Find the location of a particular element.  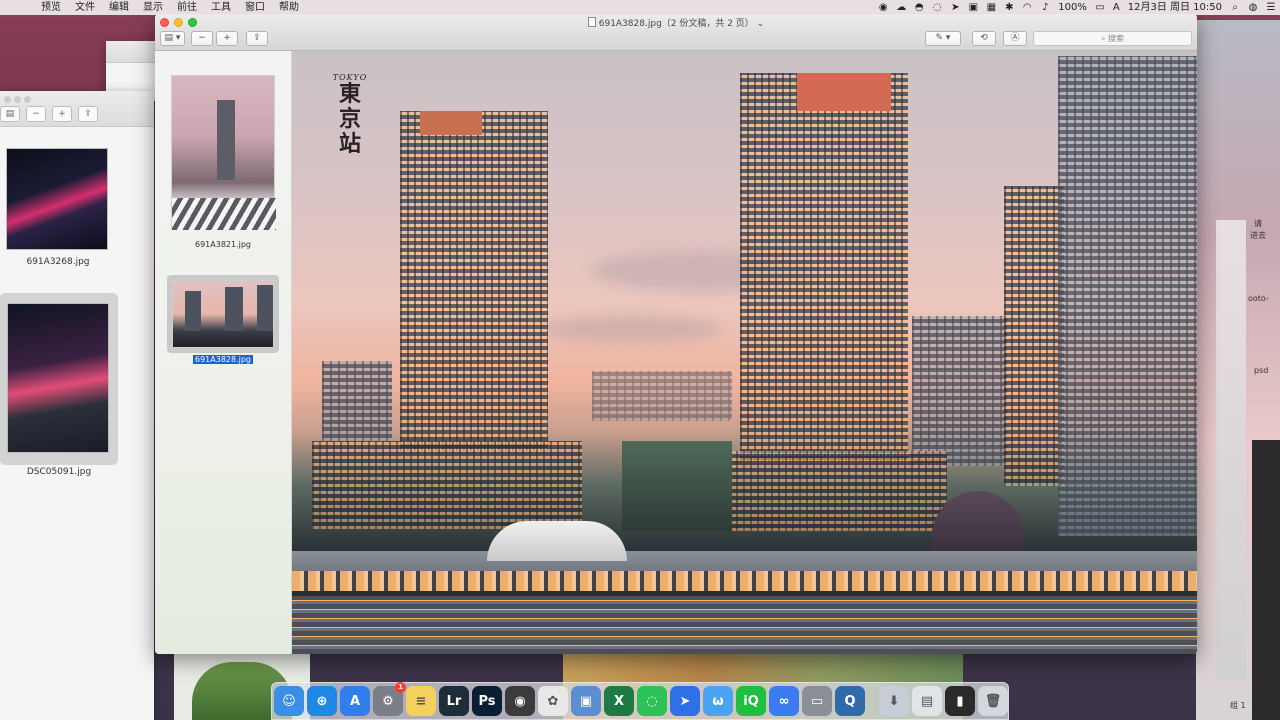

dock-excel-icon: X is located at coordinates (619, 701).